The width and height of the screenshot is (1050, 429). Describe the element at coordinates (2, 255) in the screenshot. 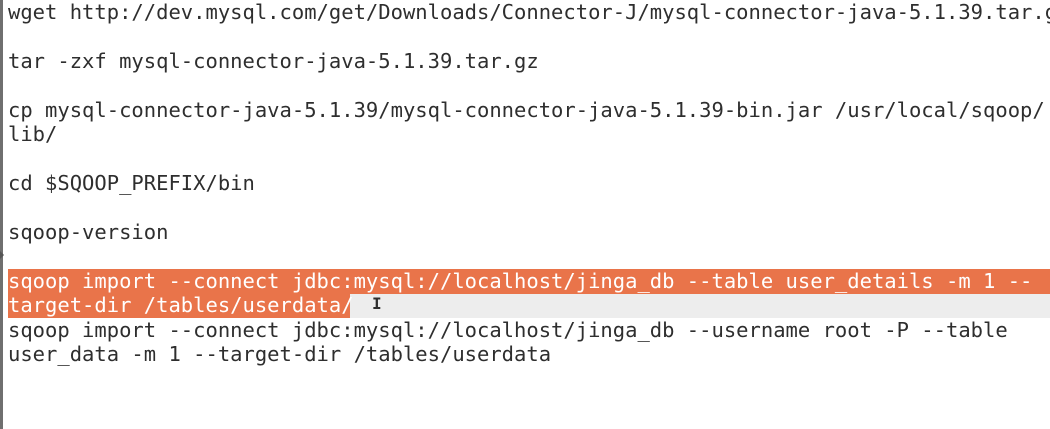

I see `current-line-marker-icon` at that location.